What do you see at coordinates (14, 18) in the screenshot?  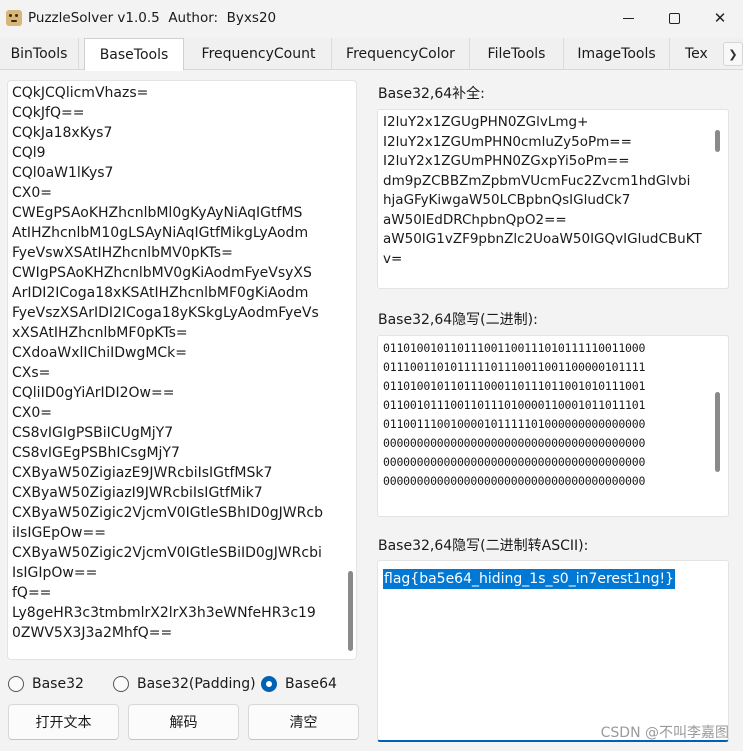 I see `app-icon` at bounding box center [14, 18].